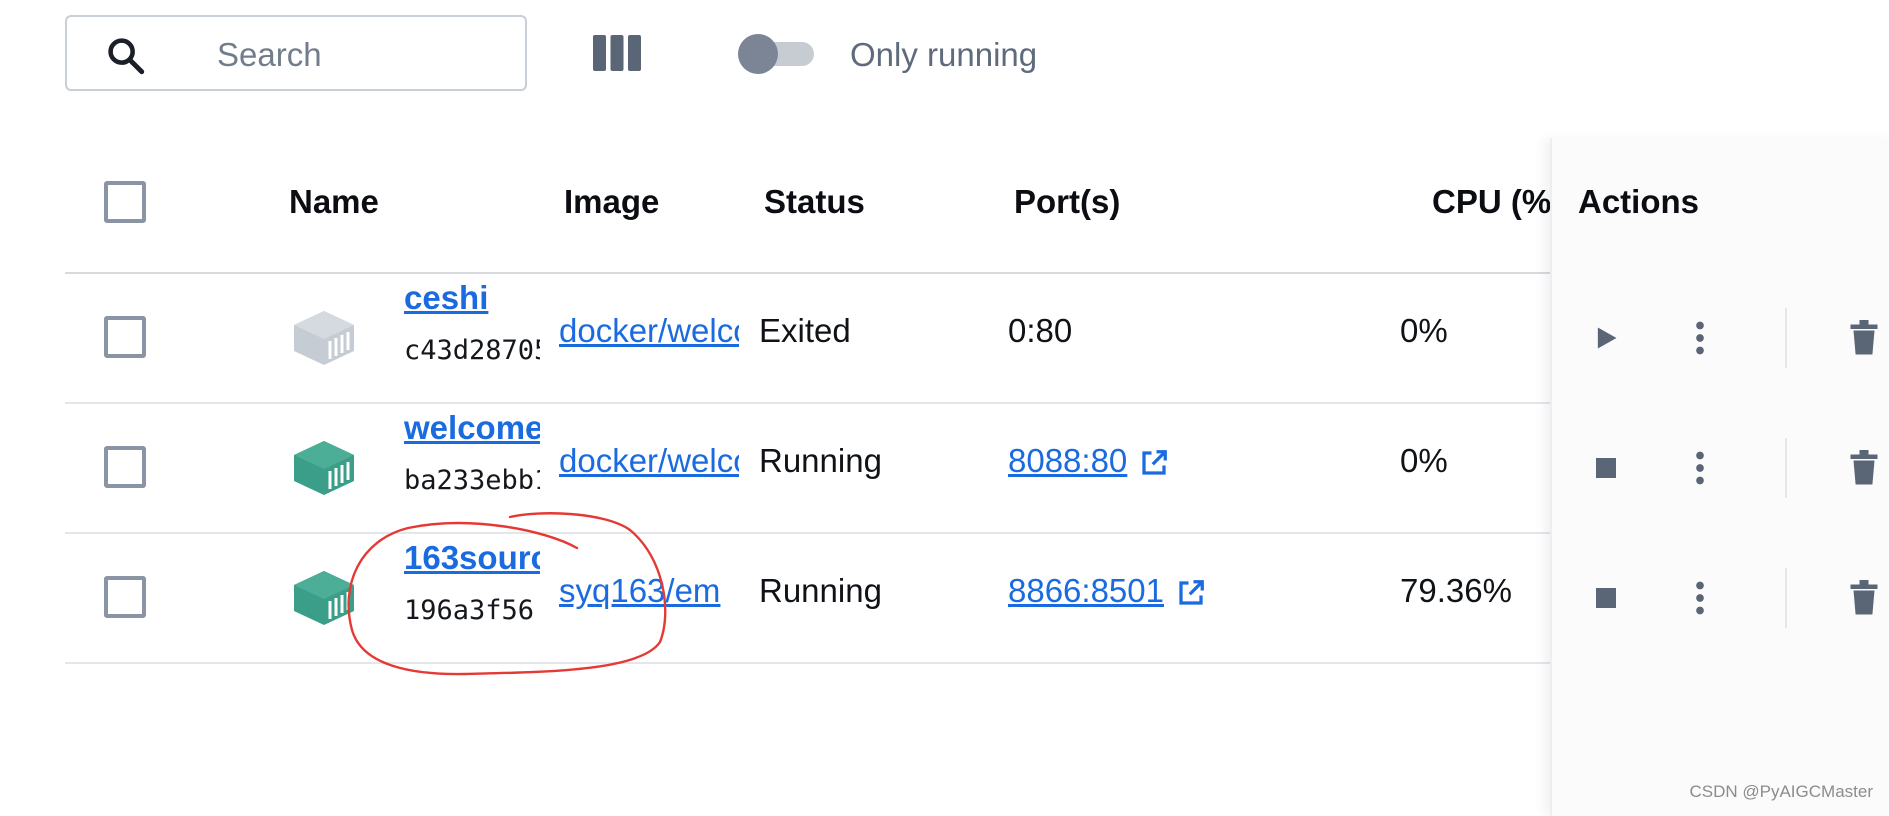 This screenshot has width=1889, height=816. What do you see at coordinates (649, 591) in the screenshot?
I see `image-link: syq163/em` at bounding box center [649, 591].